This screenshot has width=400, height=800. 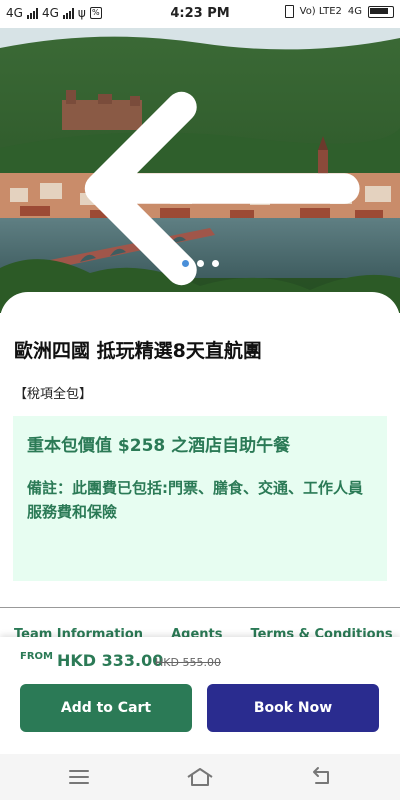 What do you see at coordinates (381, 11) in the screenshot?
I see `battery-icon` at bounding box center [381, 11].